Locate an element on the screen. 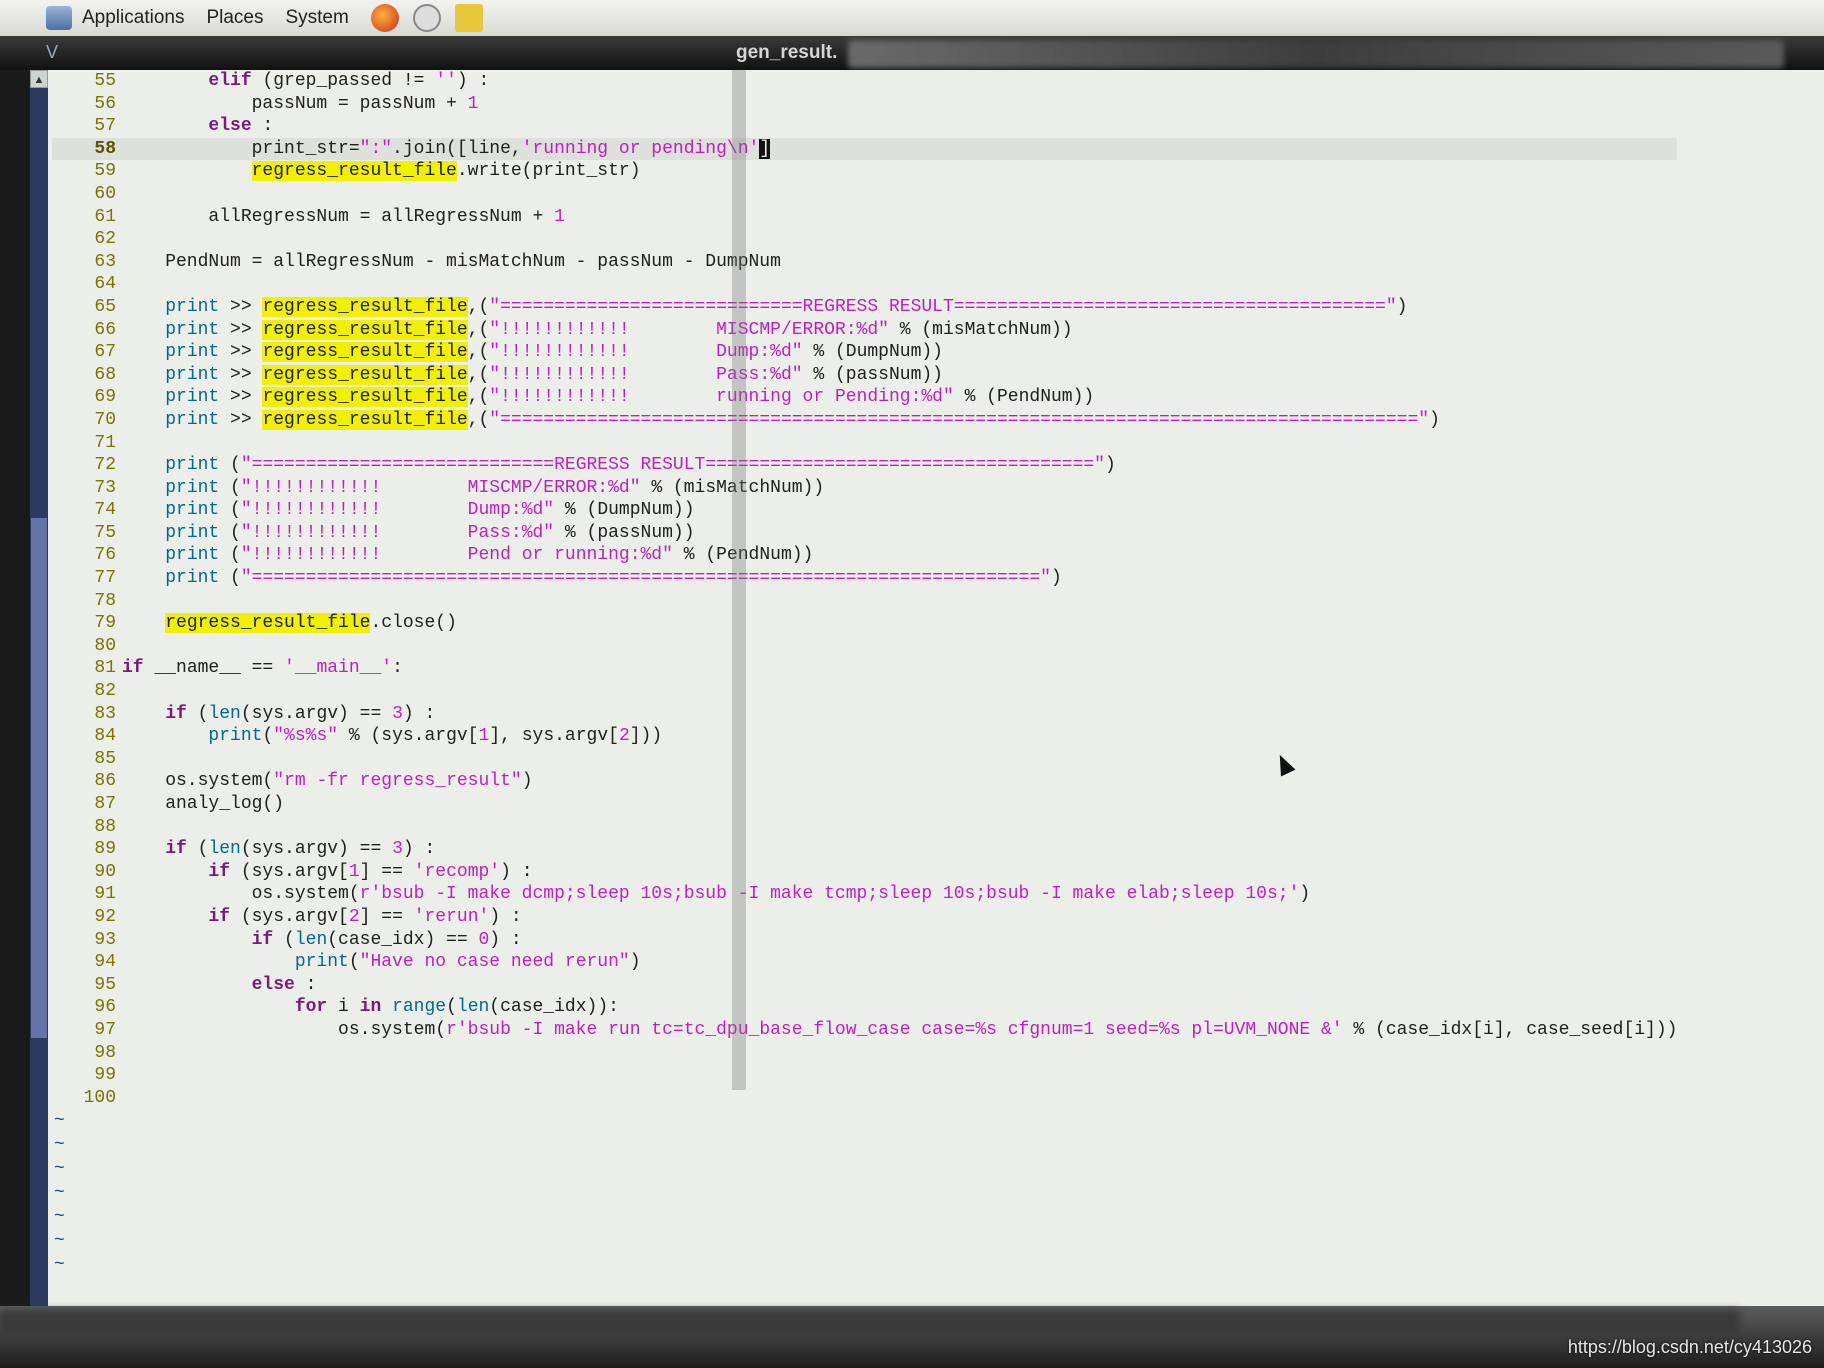  code-line: 95 else : is located at coordinates (205, 984).